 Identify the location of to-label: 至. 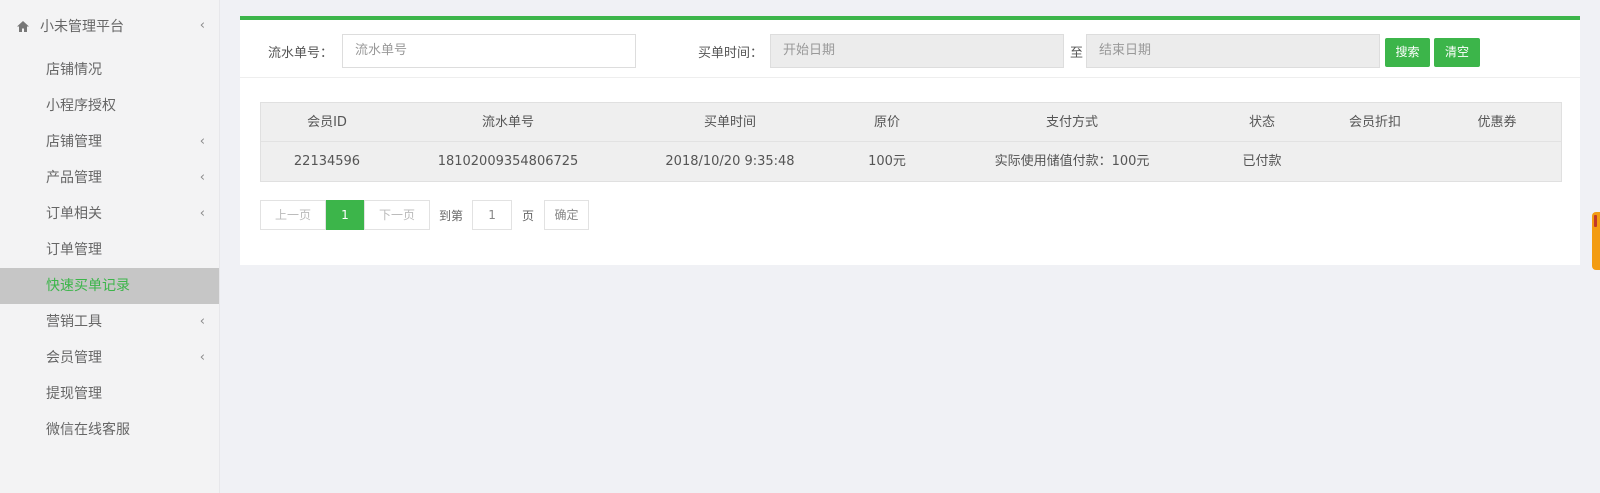
(1077, 53).